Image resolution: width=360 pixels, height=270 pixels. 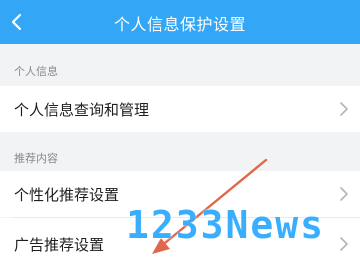 I want to click on section-label-personal-info: 个人信息, so click(x=36, y=71).